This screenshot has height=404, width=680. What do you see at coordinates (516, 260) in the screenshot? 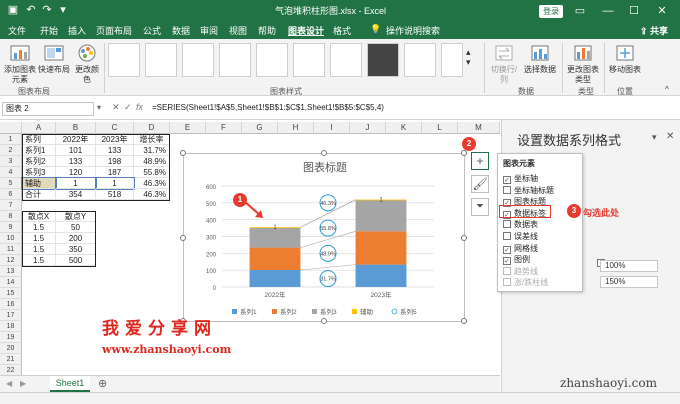
I see `chart-element-option: ✓ 图例` at bounding box center [516, 260].